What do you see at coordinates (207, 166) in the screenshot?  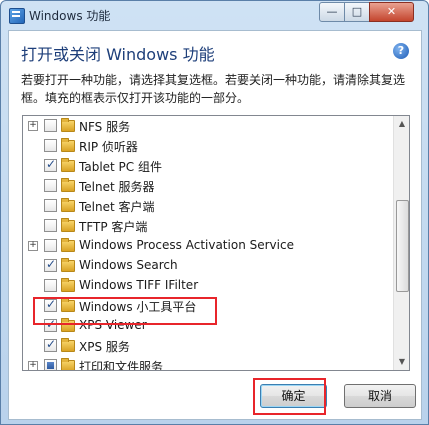 I see `feature-row: Tablet PC 组件` at bounding box center [207, 166].